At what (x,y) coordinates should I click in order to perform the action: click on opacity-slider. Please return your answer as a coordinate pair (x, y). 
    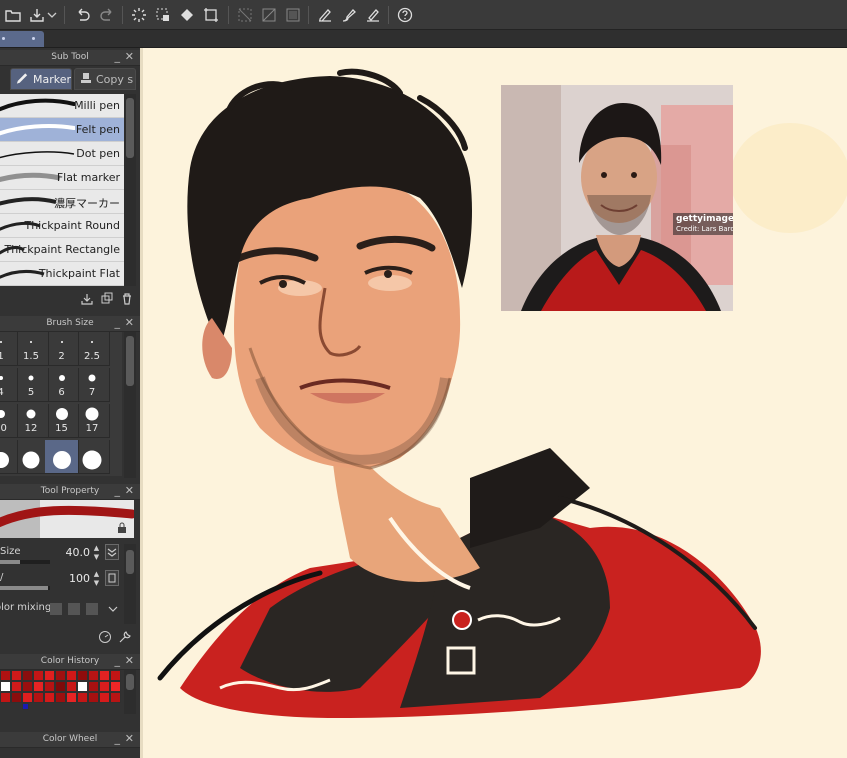
    Looking at the image, I should click on (25, 588).